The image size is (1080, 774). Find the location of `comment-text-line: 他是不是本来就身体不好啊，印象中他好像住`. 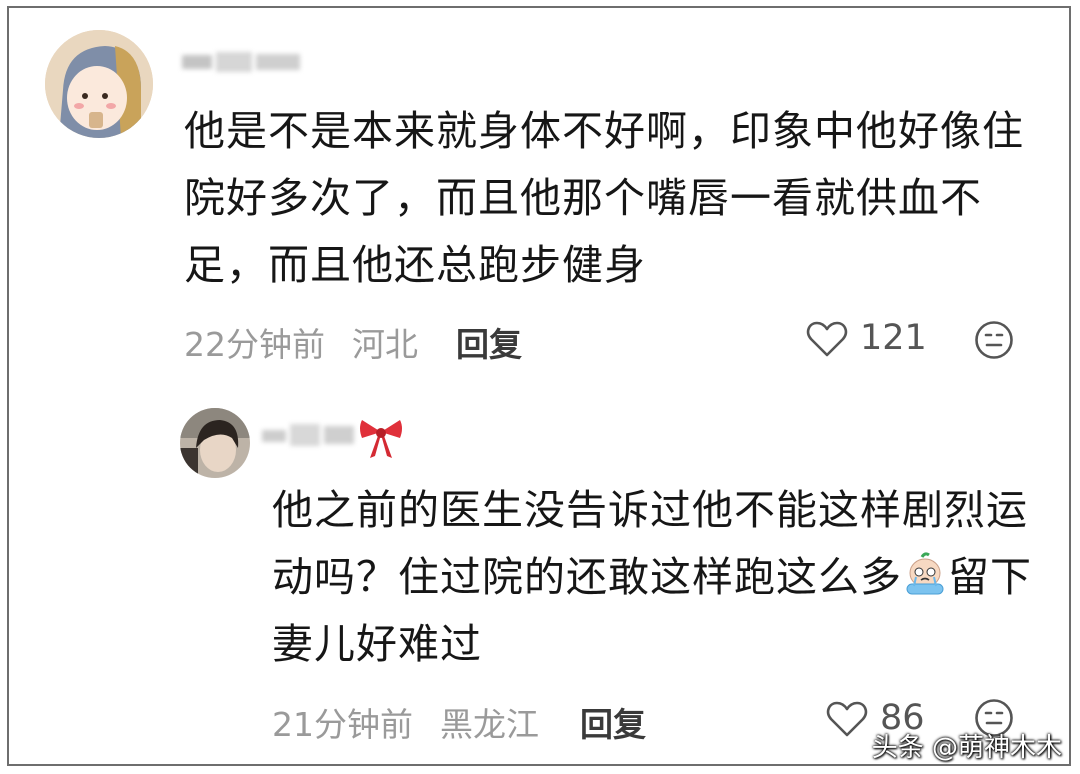

comment-text-line: 他是不是本来就身体不好啊，印象中他好像住 is located at coordinates (604, 131).